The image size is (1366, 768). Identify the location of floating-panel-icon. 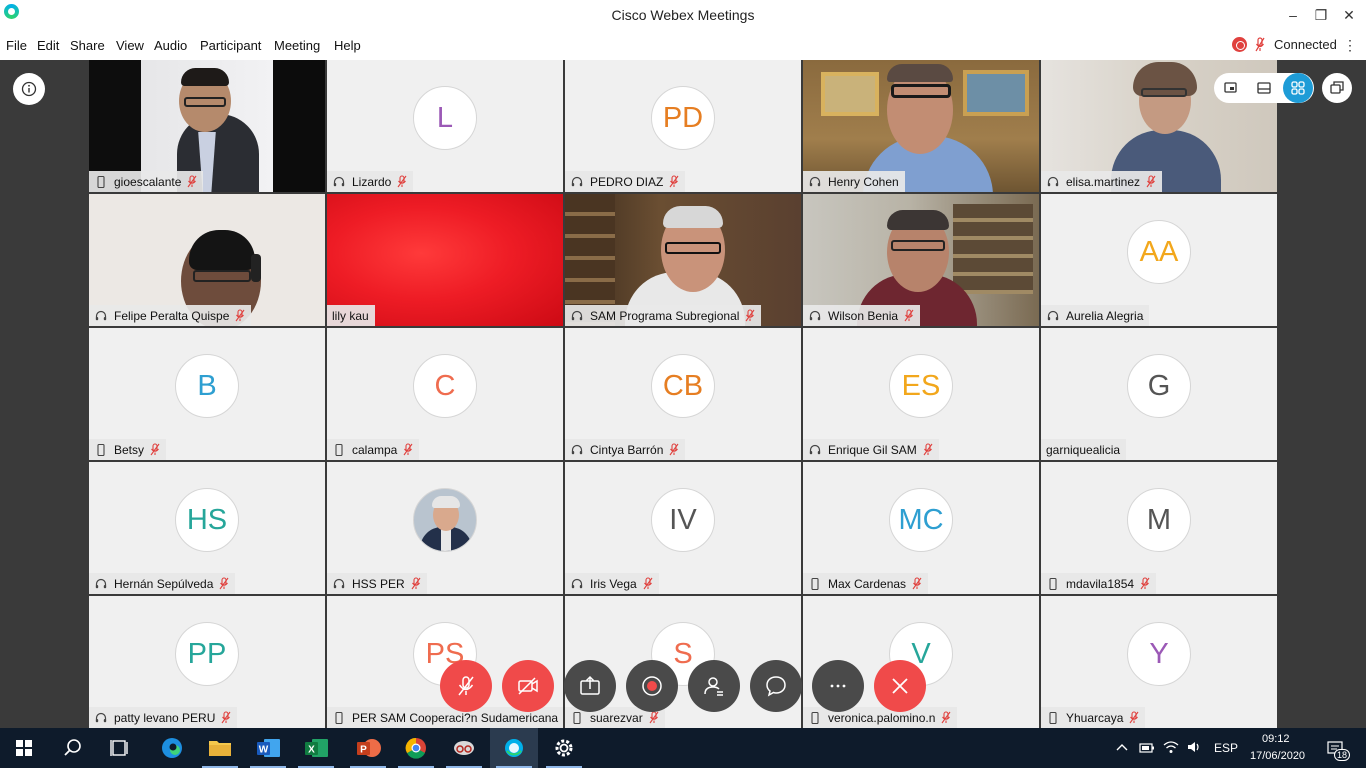
(1230, 88).